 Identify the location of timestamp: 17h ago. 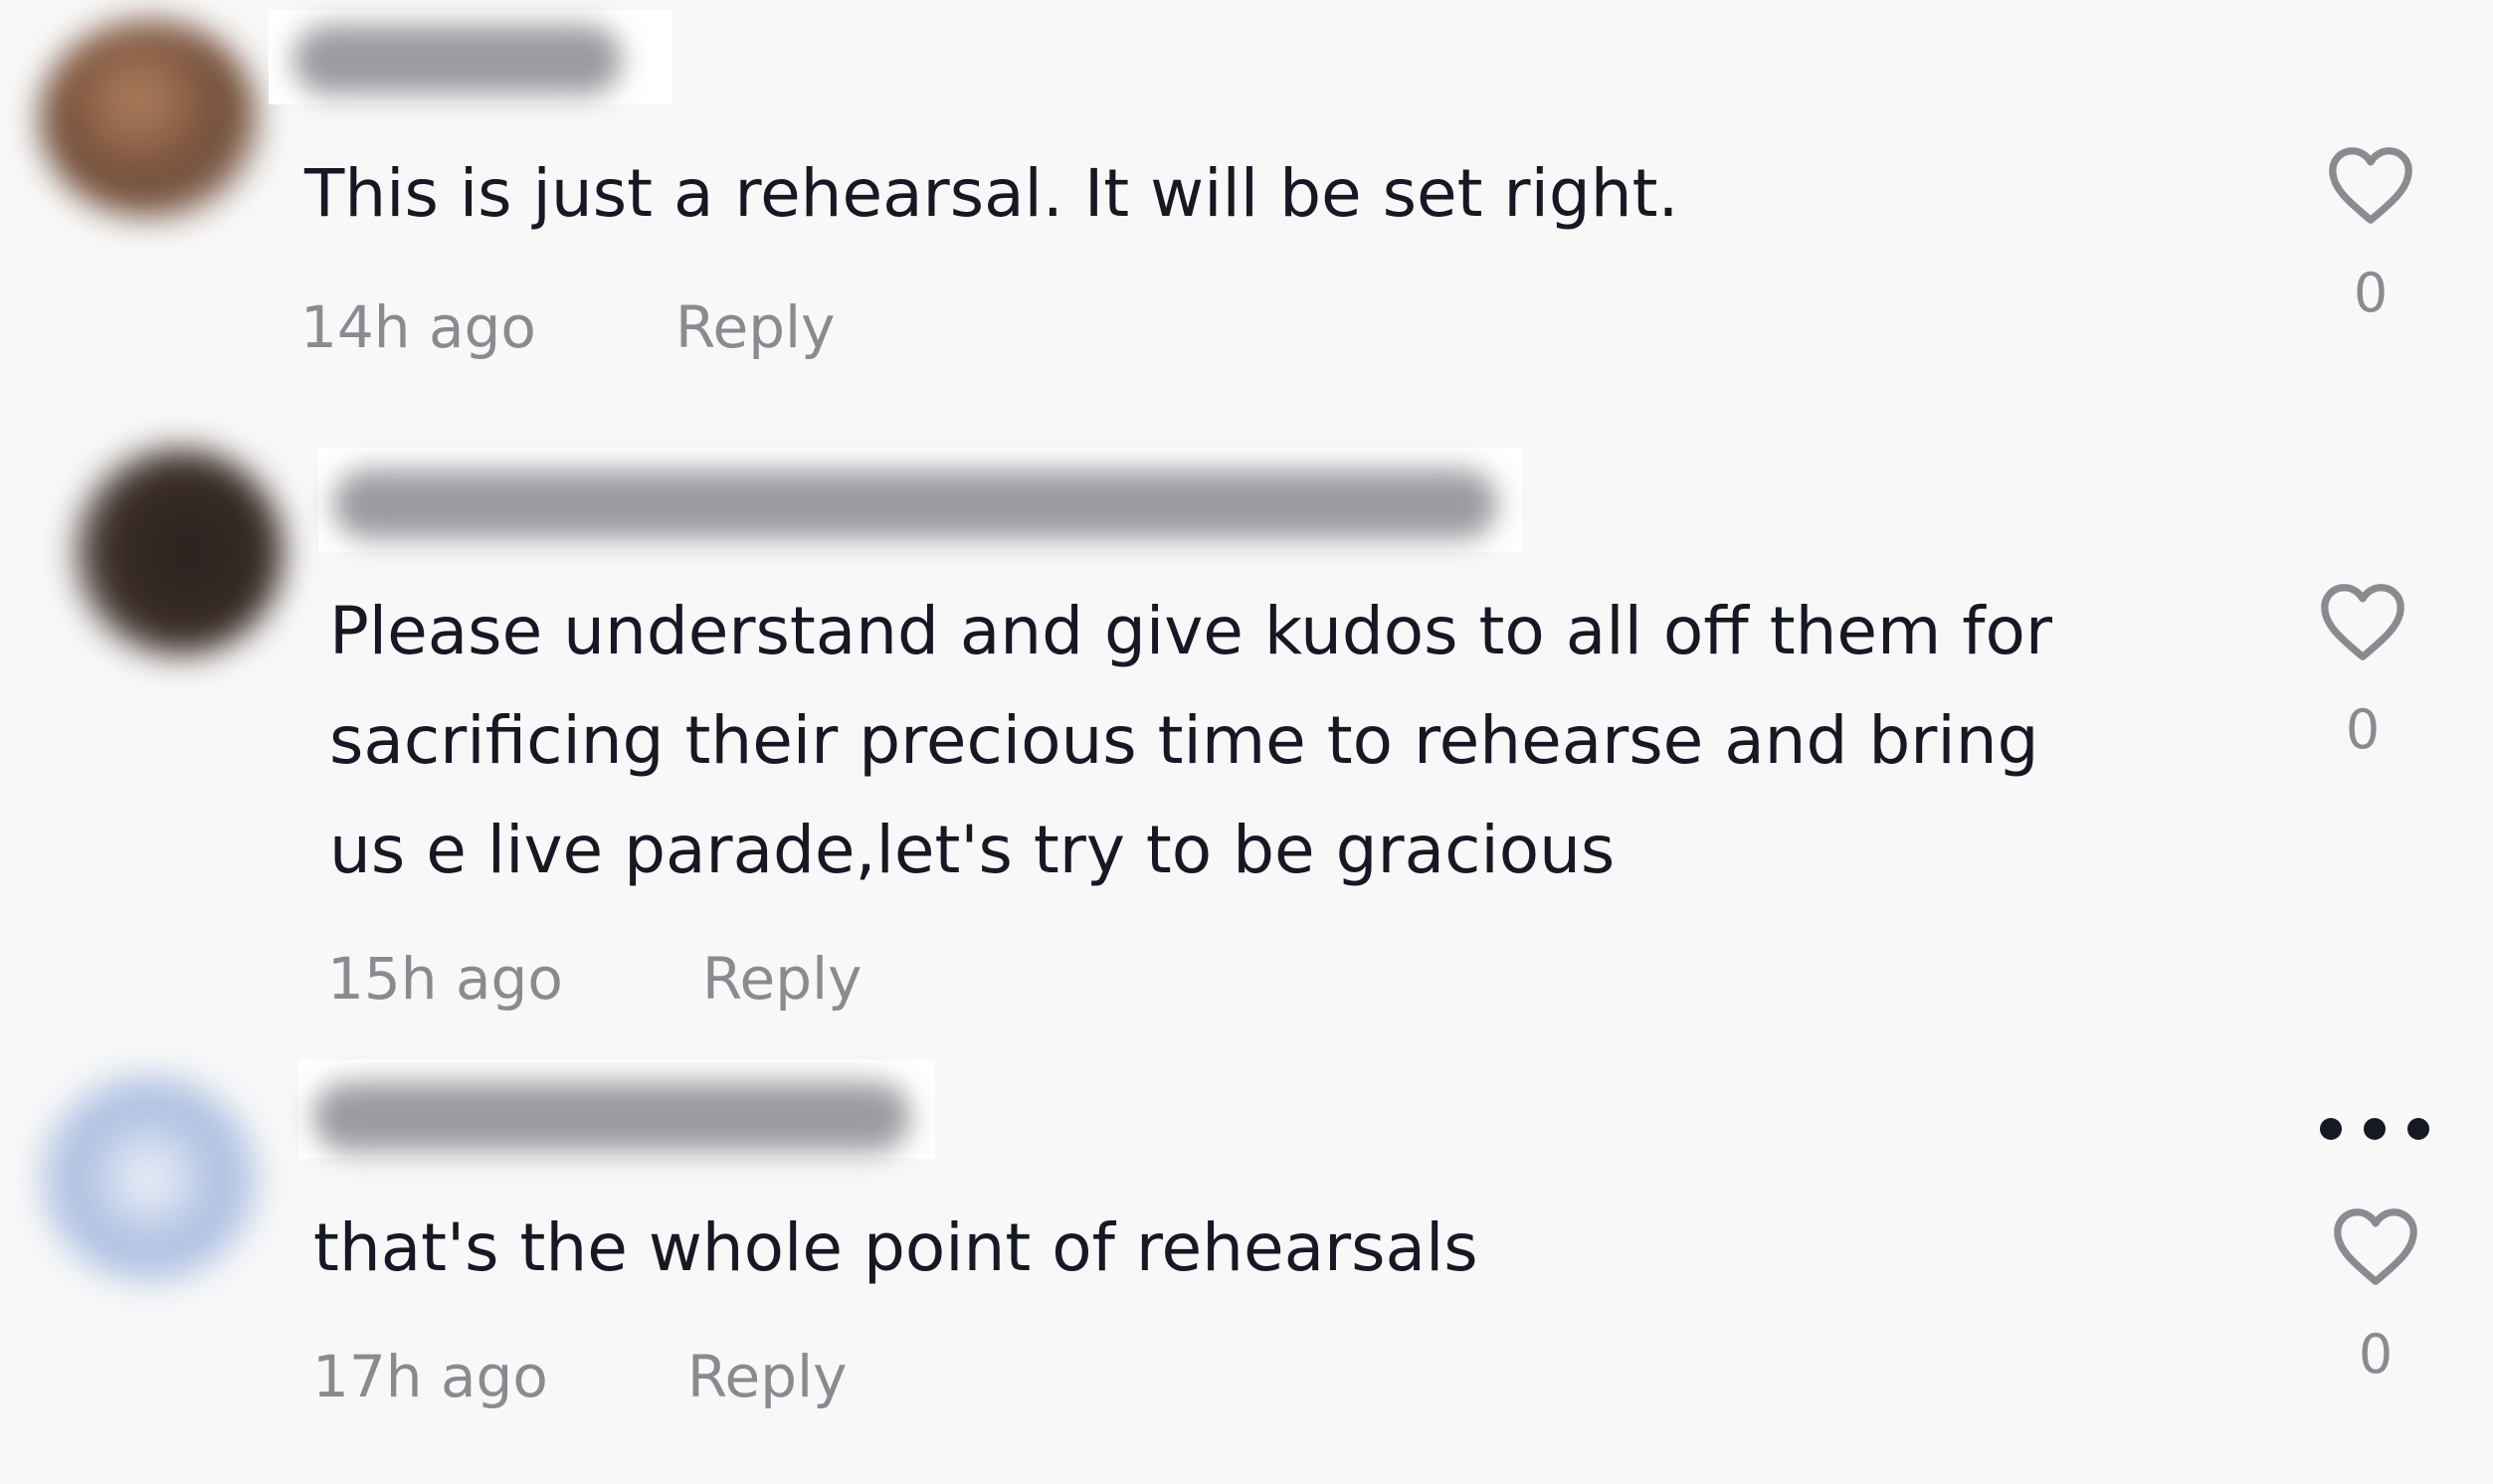
(430, 1376).